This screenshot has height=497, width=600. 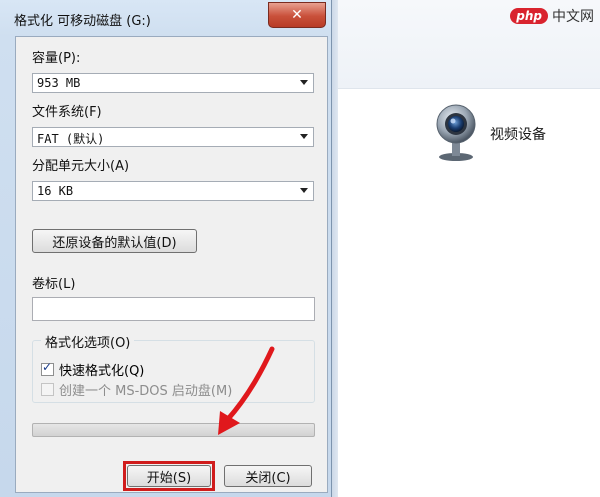 What do you see at coordinates (114, 241) in the screenshot?
I see `restore-defaults-button: 还原设备的默认值(D)` at bounding box center [114, 241].